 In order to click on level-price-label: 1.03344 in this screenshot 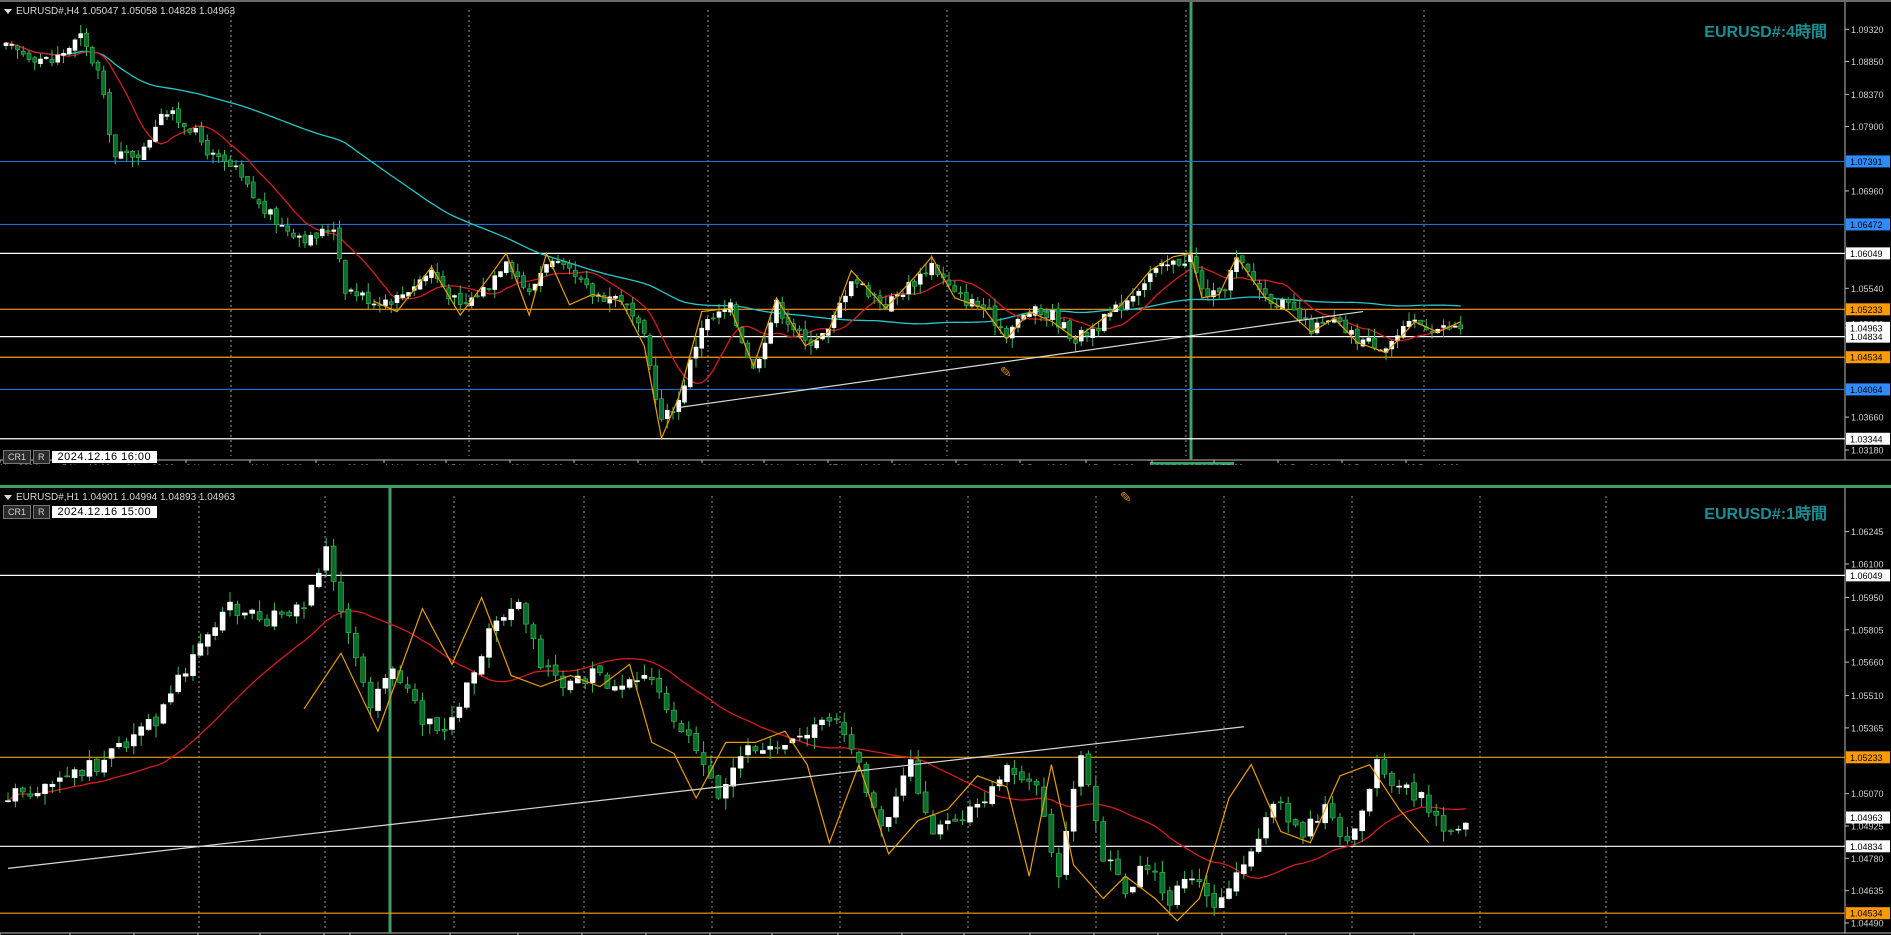, I will do `click(1866, 439)`.